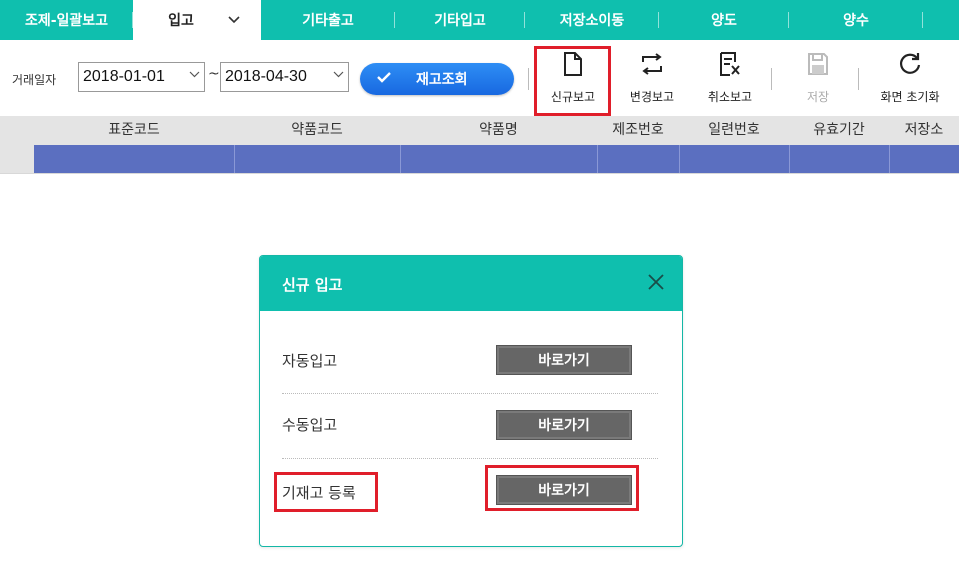 The image size is (959, 584). I want to click on auto-receiving-label: 자동입고, so click(310, 361).